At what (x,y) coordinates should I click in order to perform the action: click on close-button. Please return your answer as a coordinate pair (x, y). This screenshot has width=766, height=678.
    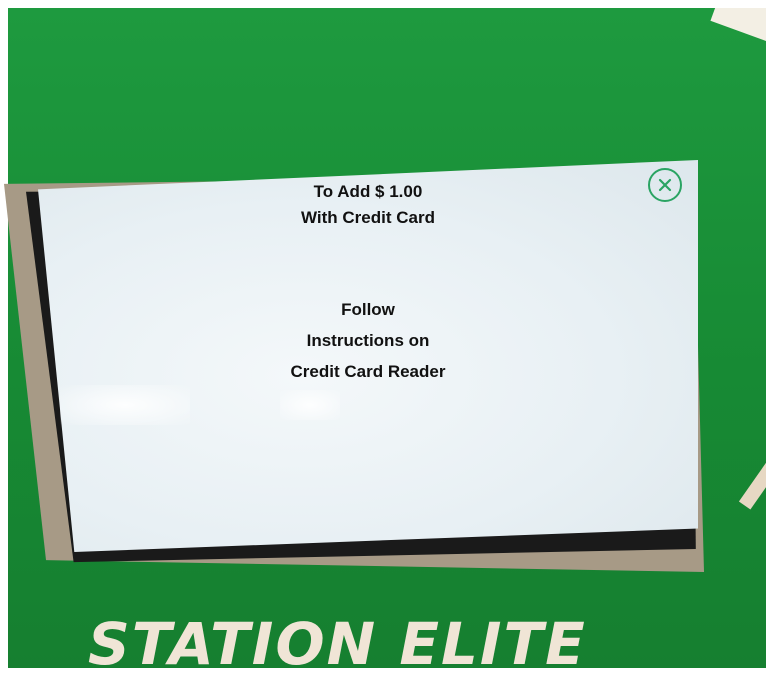
    Looking at the image, I should click on (665, 185).